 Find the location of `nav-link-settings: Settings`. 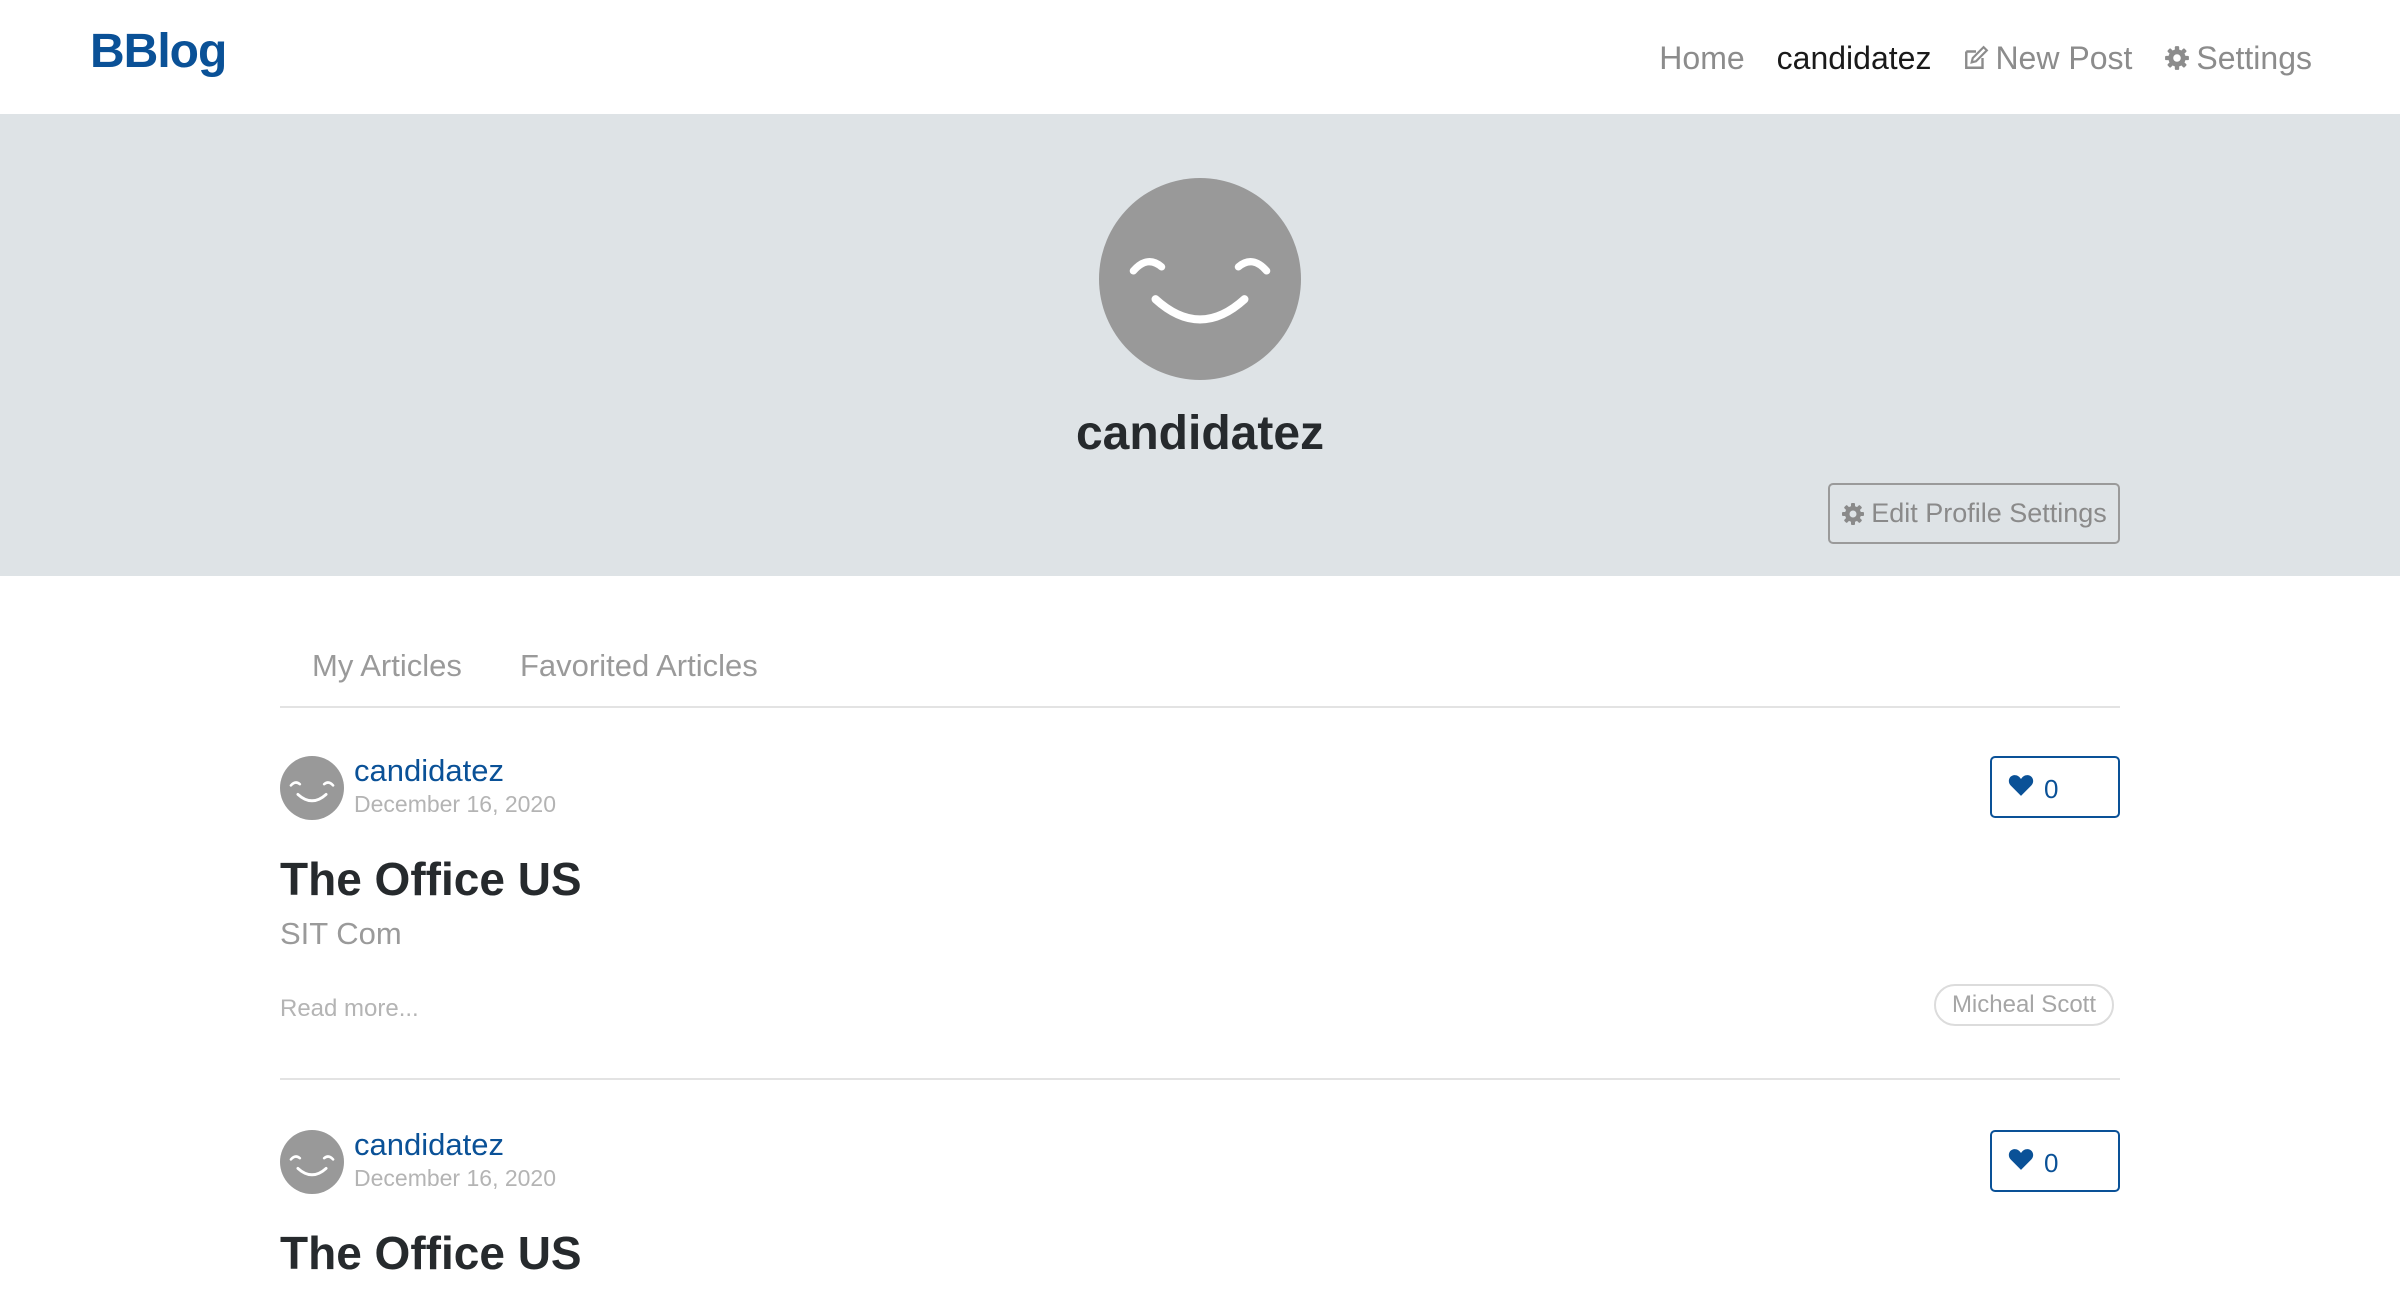

nav-link-settings: Settings is located at coordinates (2238, 58).